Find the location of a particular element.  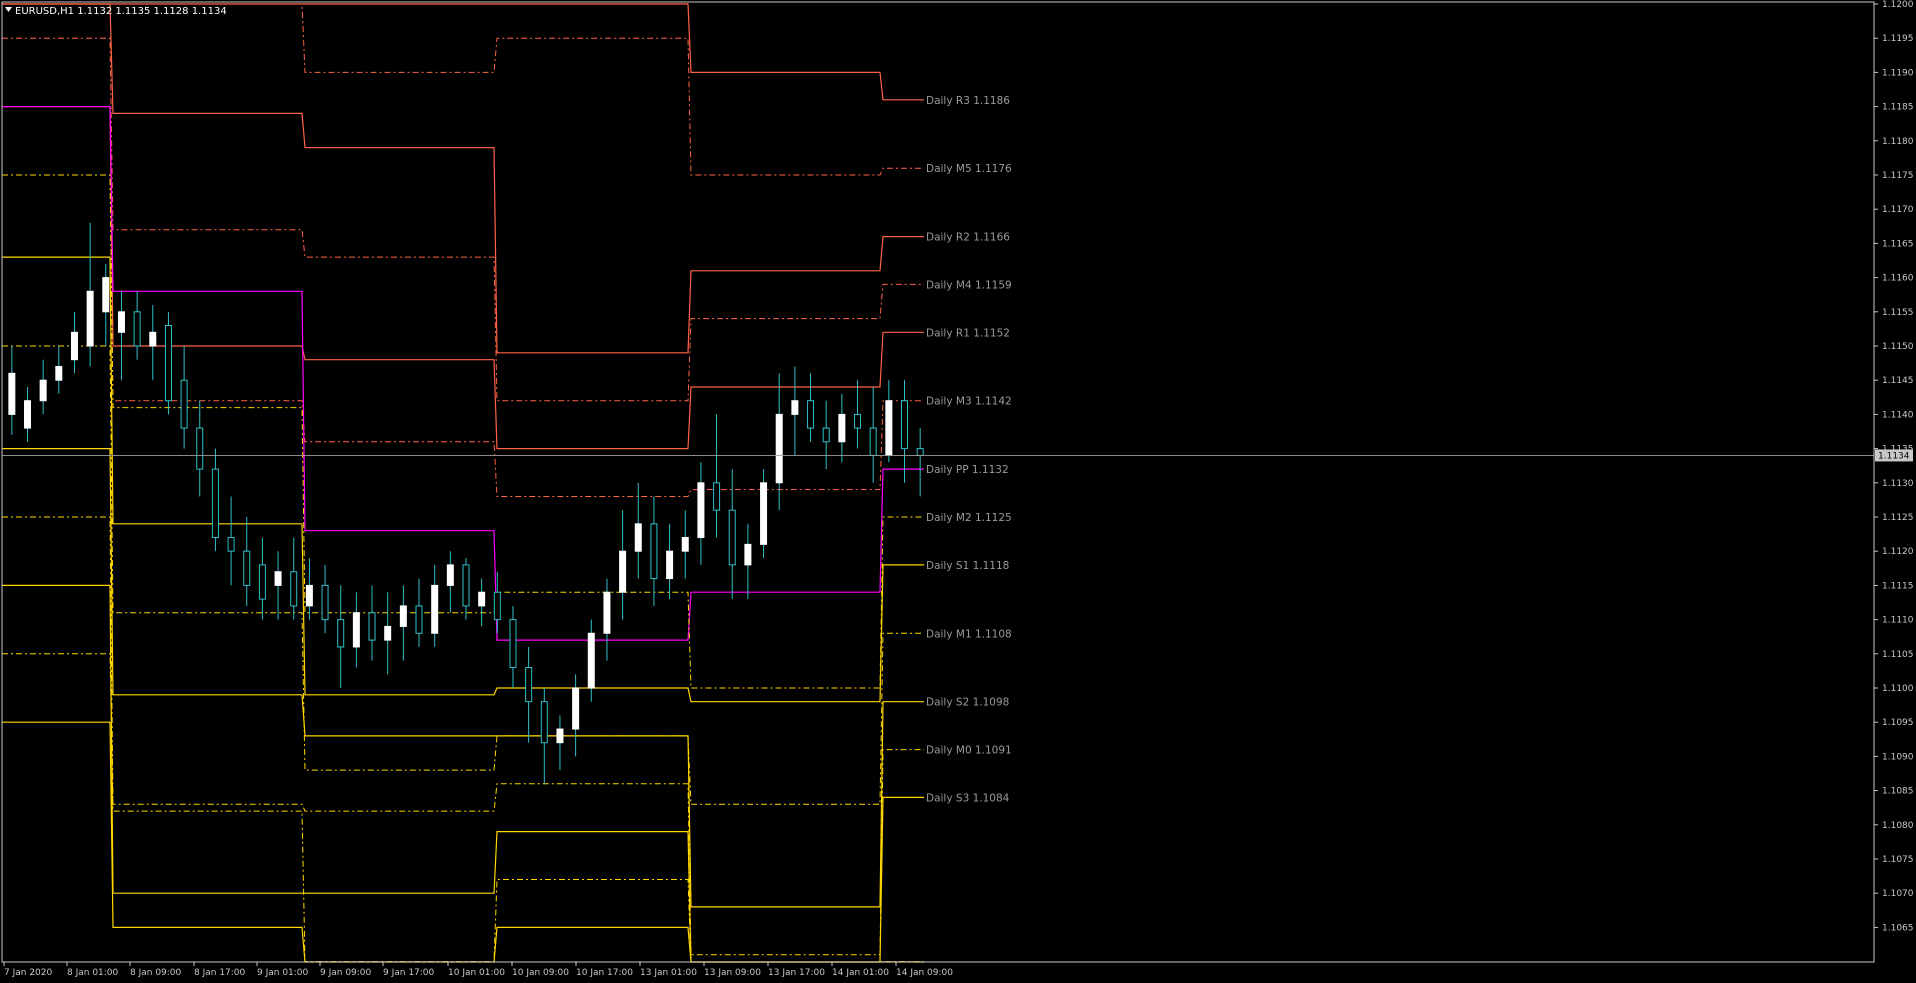

price-tick-label: 1.1085 is located at coordinates (1898, 792).